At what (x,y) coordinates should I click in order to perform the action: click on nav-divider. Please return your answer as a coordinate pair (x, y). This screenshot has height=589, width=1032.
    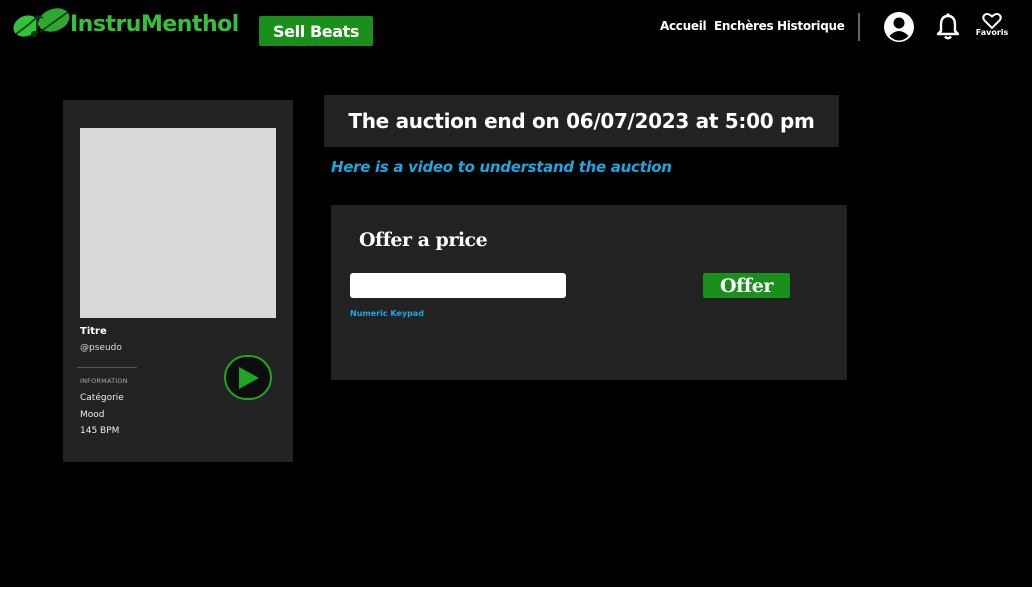
    Looking at the image, I should click on (859, 27).